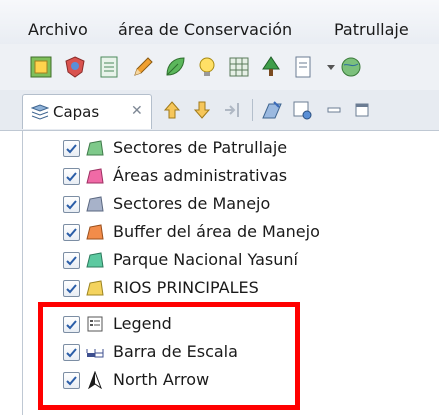 The height and width of the screenshot is (415, 439). What do you see at coordinates (272, 110) in the screenshot?
I see `edit-layer-icon` at bounding box center [272, 110].